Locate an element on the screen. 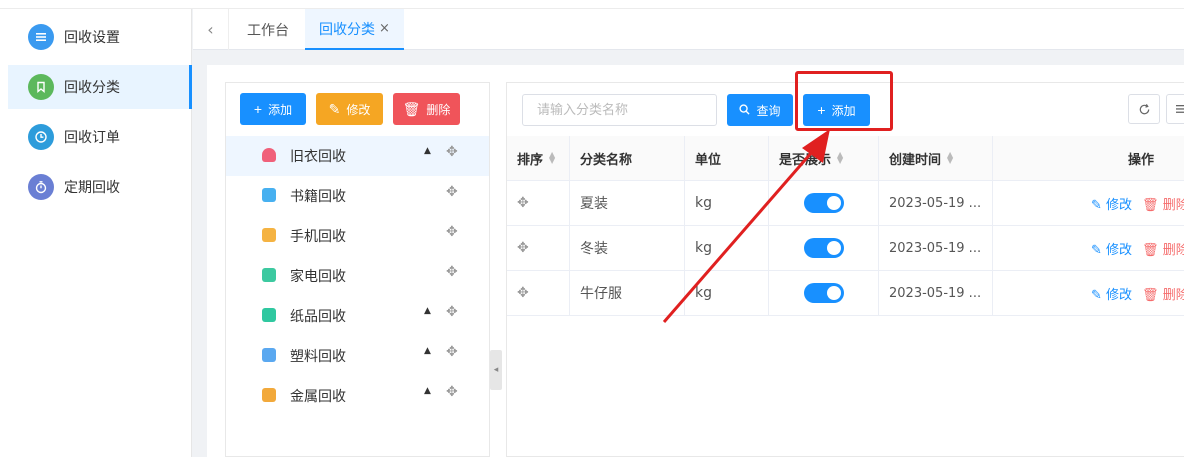 The width and height of the screenshot is (1184, 457). category-search-input is located at coordinates (619, 110).